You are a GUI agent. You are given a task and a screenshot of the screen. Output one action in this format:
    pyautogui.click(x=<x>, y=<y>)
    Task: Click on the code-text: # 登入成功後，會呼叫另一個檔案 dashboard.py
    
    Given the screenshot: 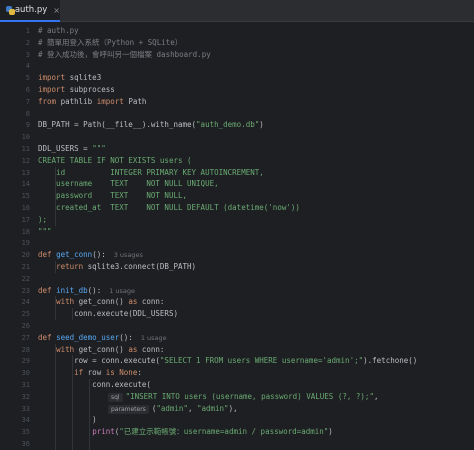 What is the action you would take?
    pyautogui.click(x=124, y=55)
    